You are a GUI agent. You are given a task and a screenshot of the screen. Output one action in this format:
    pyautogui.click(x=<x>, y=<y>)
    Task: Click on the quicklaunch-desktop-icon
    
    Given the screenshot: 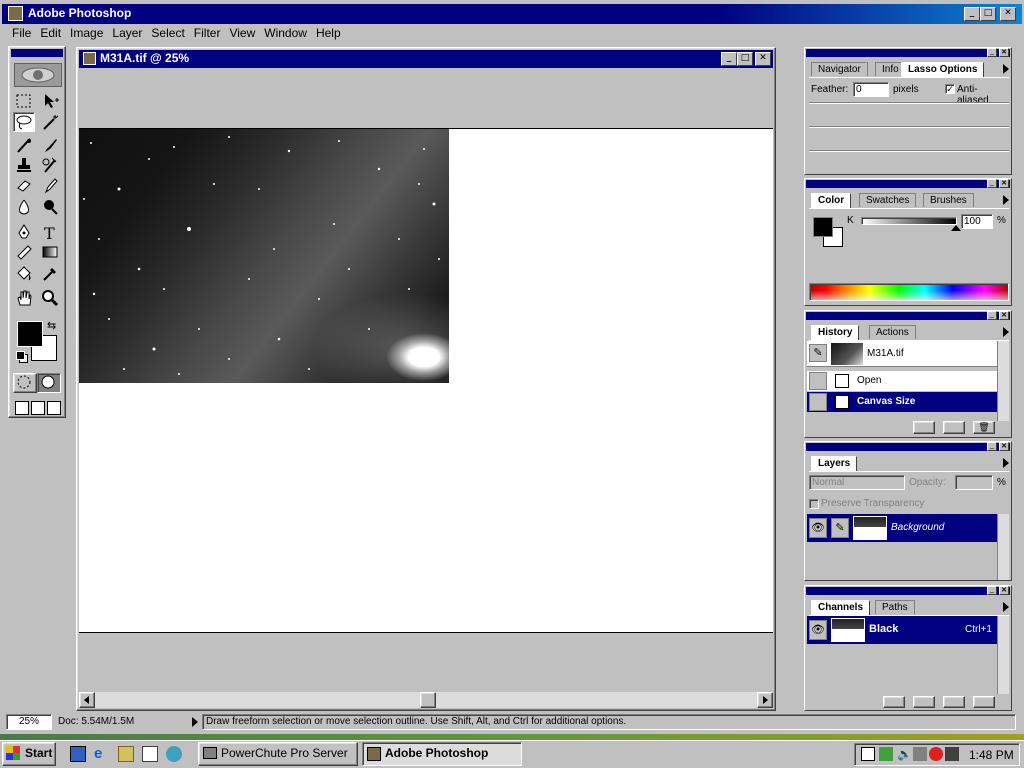 What is the action you would take?
    pyautogui.click(x=78, y=754)
    